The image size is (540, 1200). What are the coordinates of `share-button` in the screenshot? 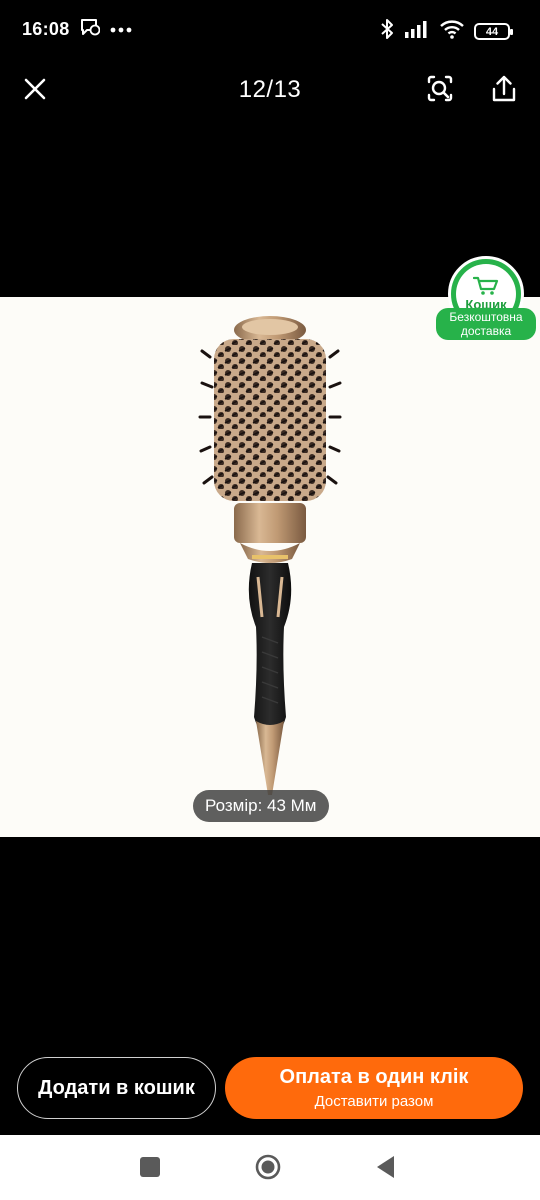 It's located at (504, 89).